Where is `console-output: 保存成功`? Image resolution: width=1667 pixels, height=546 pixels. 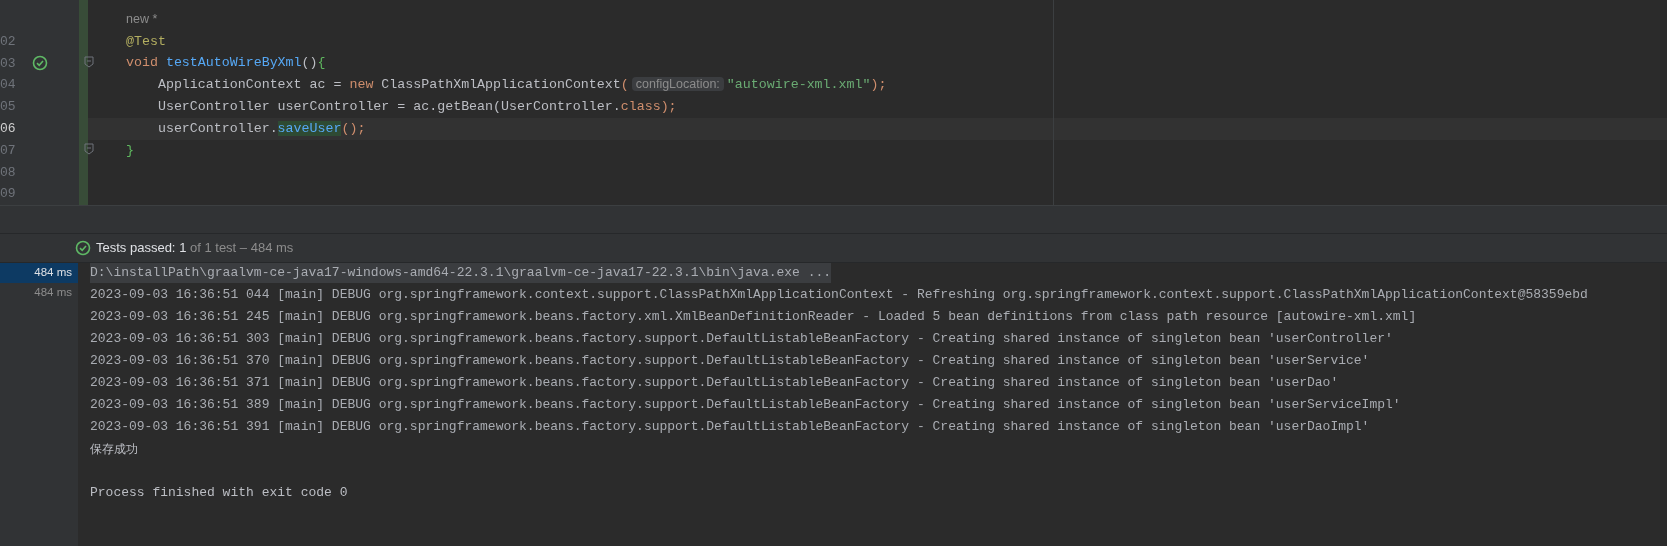
console-output: 保存成功 is located at coordinates (114, 449).